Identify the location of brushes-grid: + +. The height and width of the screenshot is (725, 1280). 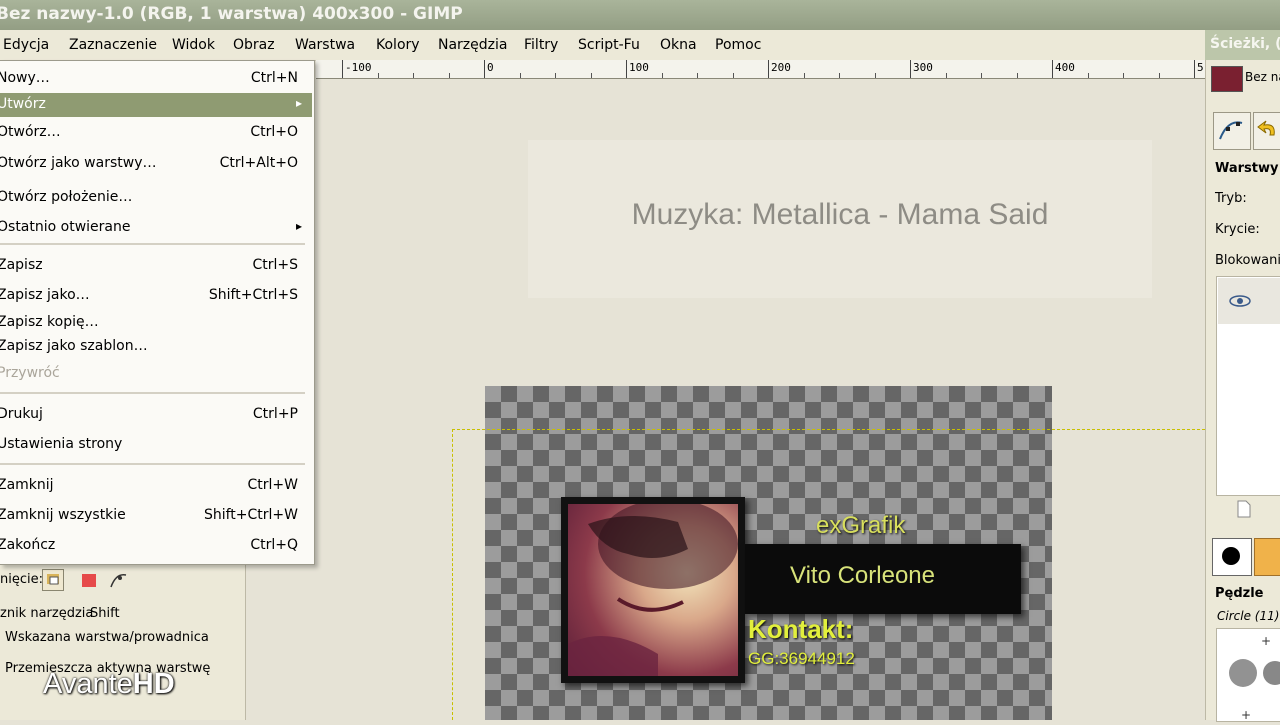
(1248, 675).